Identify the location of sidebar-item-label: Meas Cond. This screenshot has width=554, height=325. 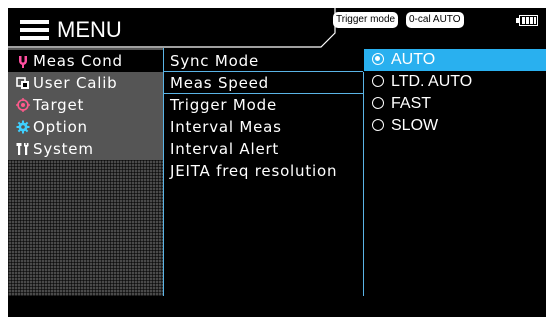
(78, 61).